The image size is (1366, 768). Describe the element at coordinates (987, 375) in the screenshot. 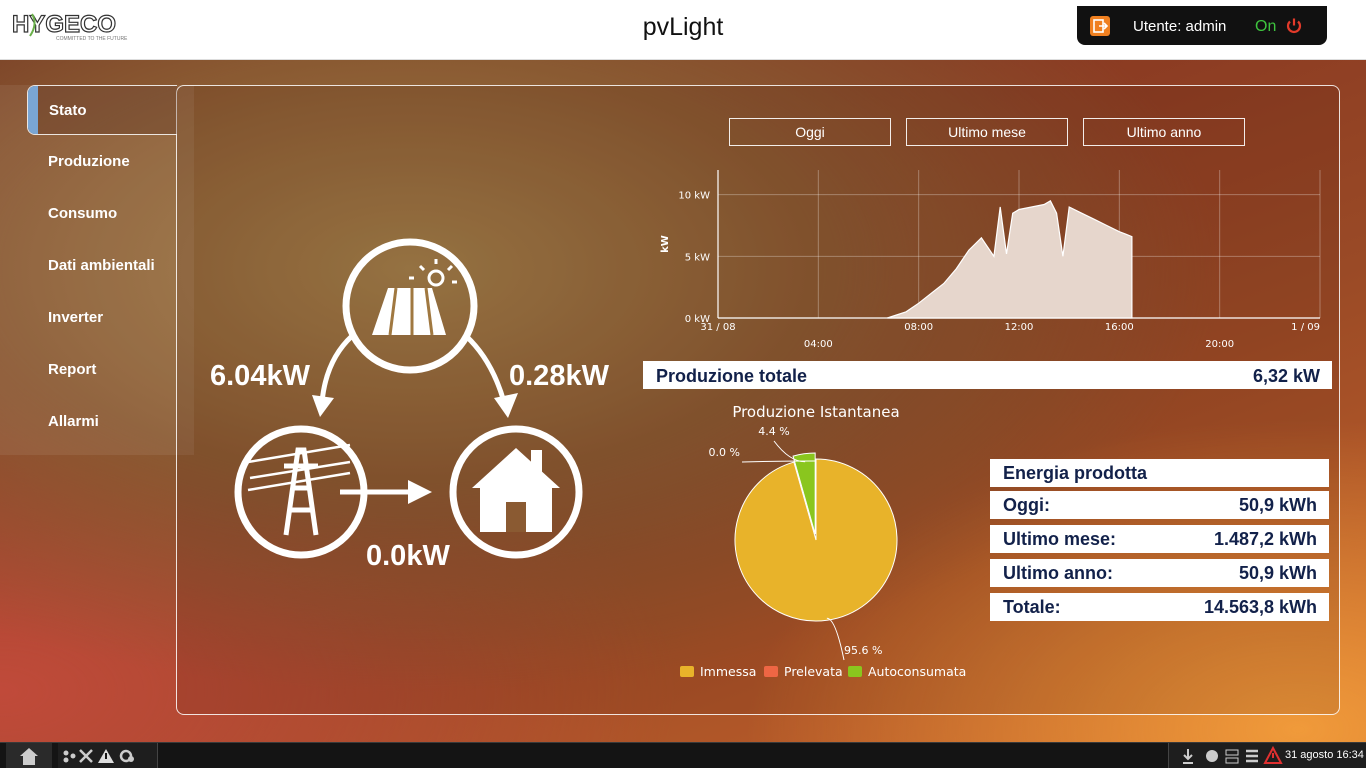

I see `production-total-bar: Produzione totale 6,32 kW` at that location.